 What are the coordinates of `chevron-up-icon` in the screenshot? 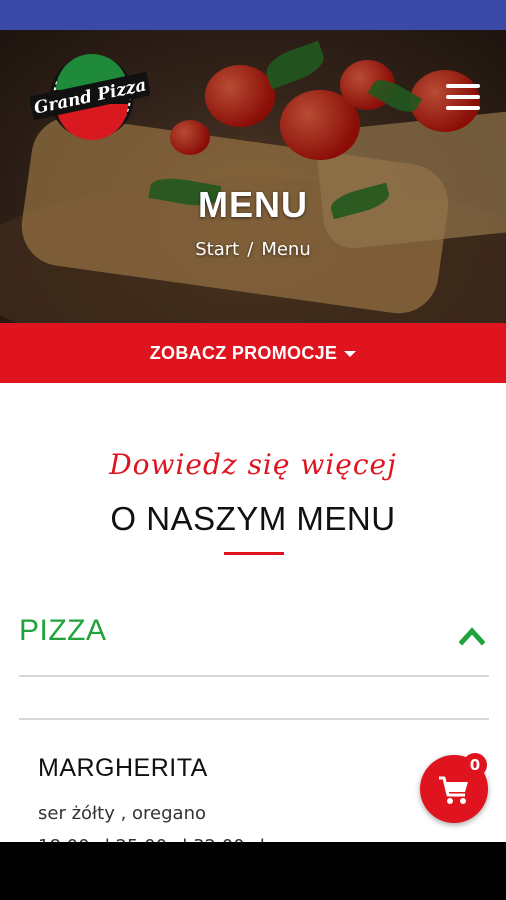 It's located at (472, 636).